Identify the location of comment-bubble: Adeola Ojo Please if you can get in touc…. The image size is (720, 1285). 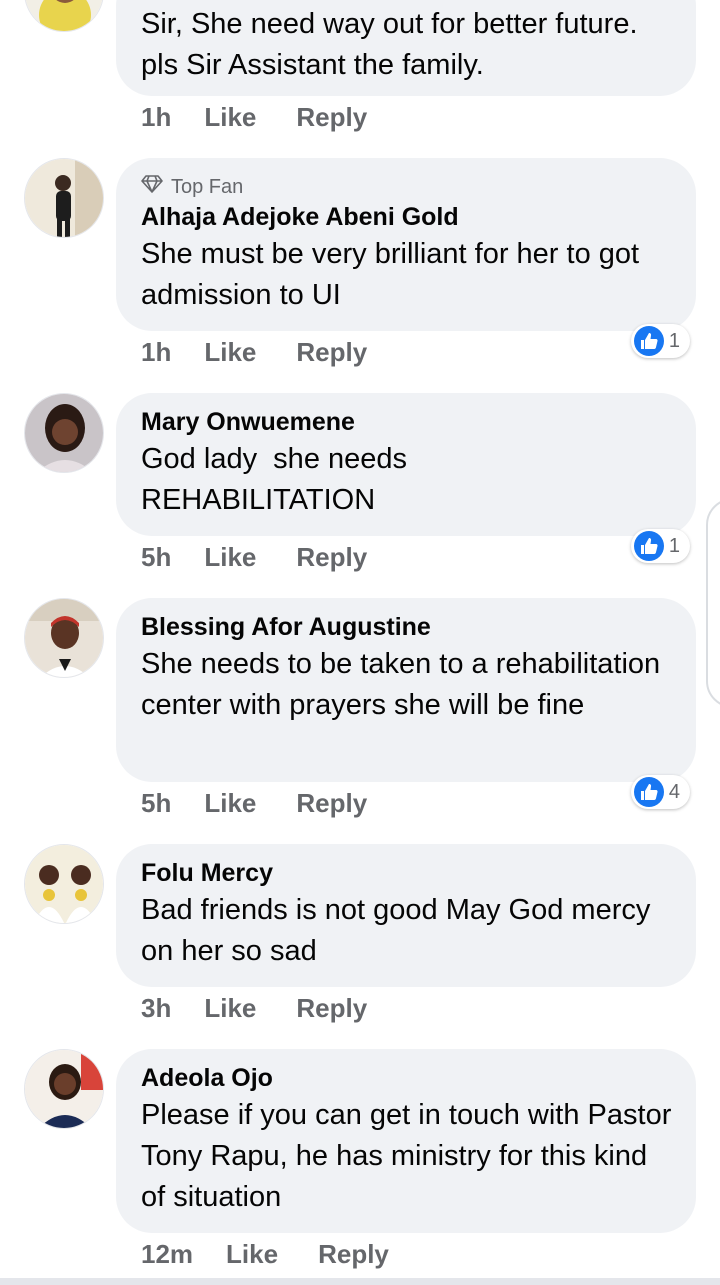
(406, 1141).